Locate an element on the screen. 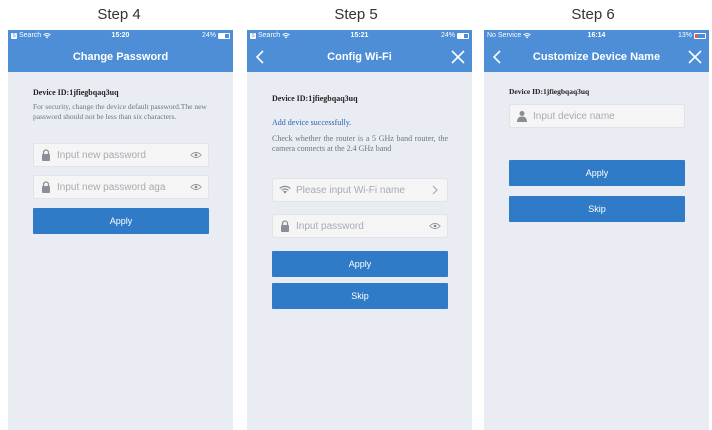  wifi-name-field is located at coordinates (360, 190).